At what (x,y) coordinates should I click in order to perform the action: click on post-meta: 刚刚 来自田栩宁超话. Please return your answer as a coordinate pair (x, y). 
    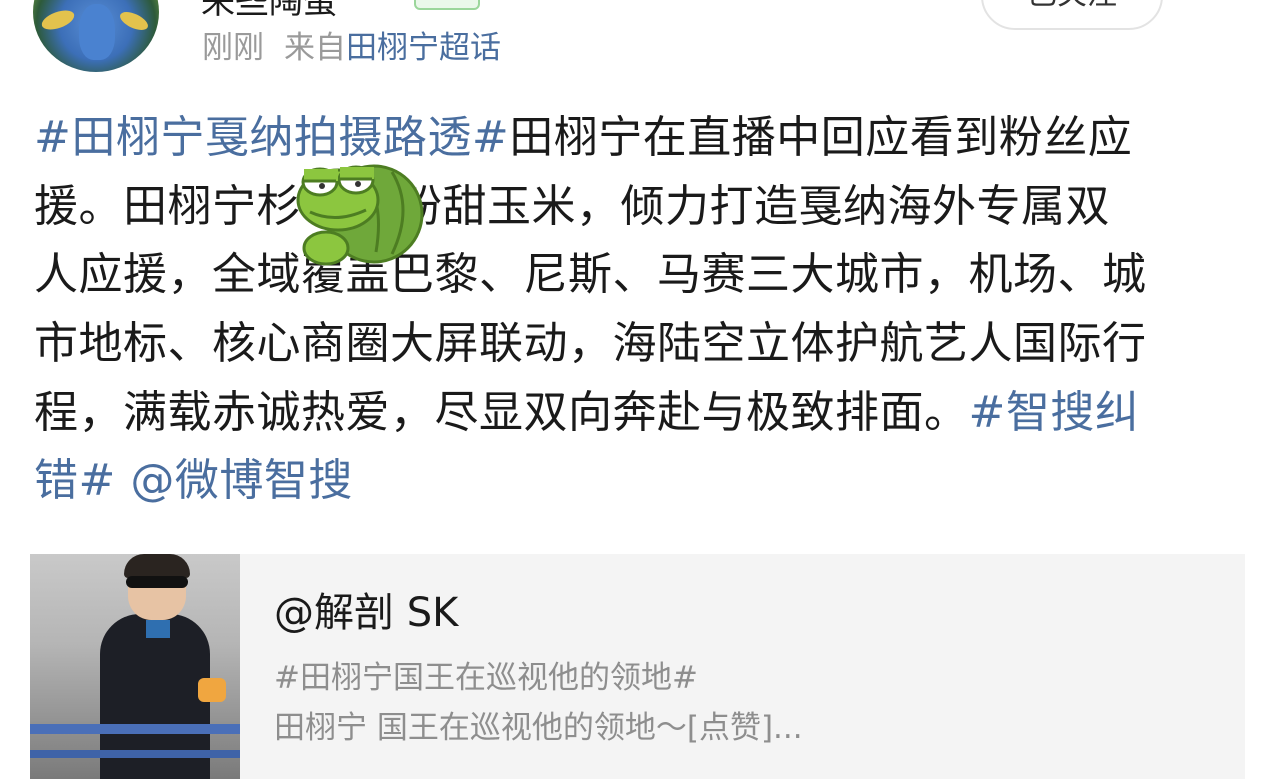
    Looking at the image, I should click on (351, 48).